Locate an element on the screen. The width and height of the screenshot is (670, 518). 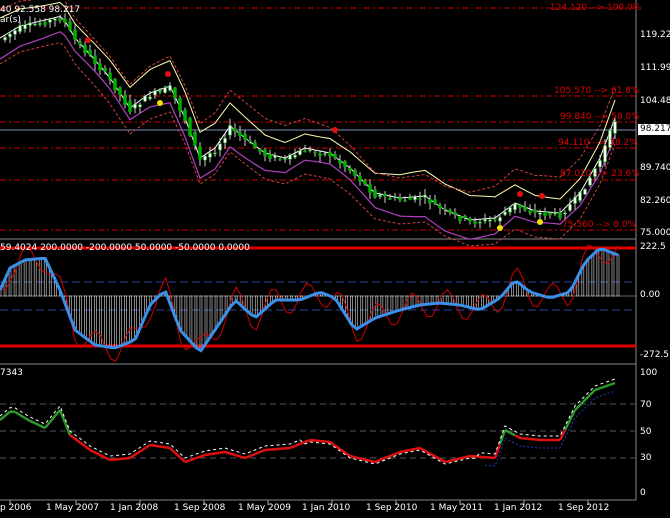
fib-label: 87.020 --> 23.6% is located at coordinates (600, 174).